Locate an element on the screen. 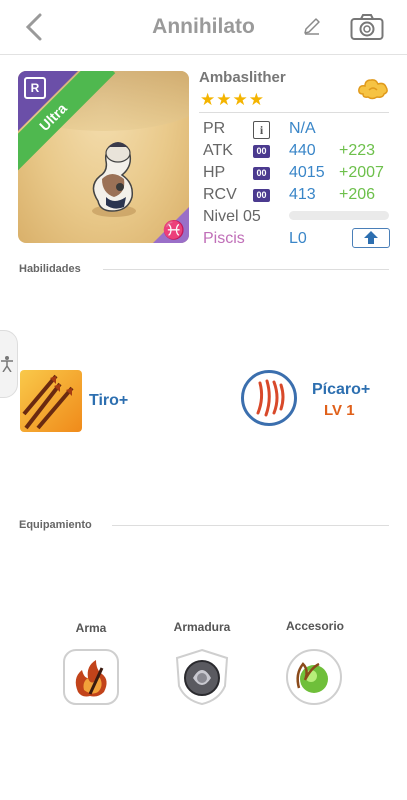  star-rating: ★★★★ is located at coordinates (232, 99).